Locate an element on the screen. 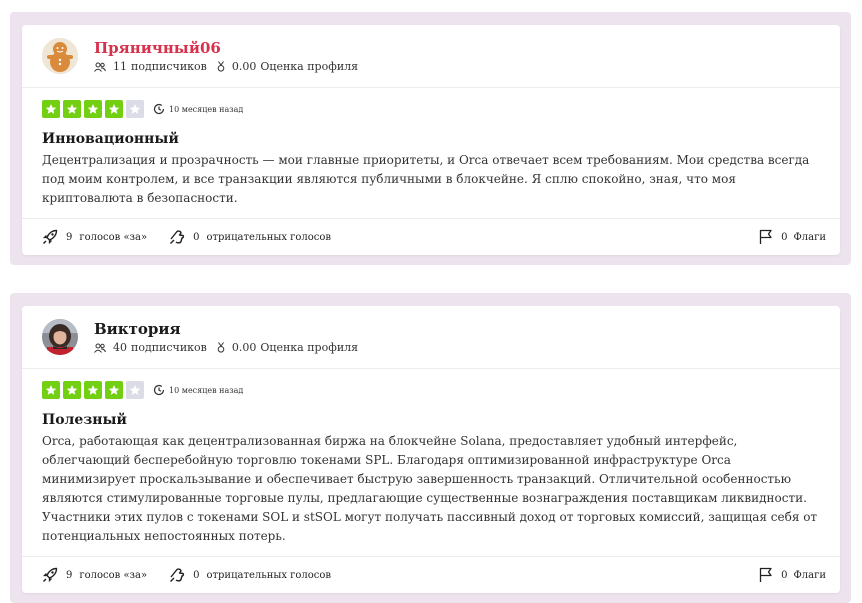 This screenshot has height=603, width=862. review-title: Полезный is located at coordinates (84, 420).